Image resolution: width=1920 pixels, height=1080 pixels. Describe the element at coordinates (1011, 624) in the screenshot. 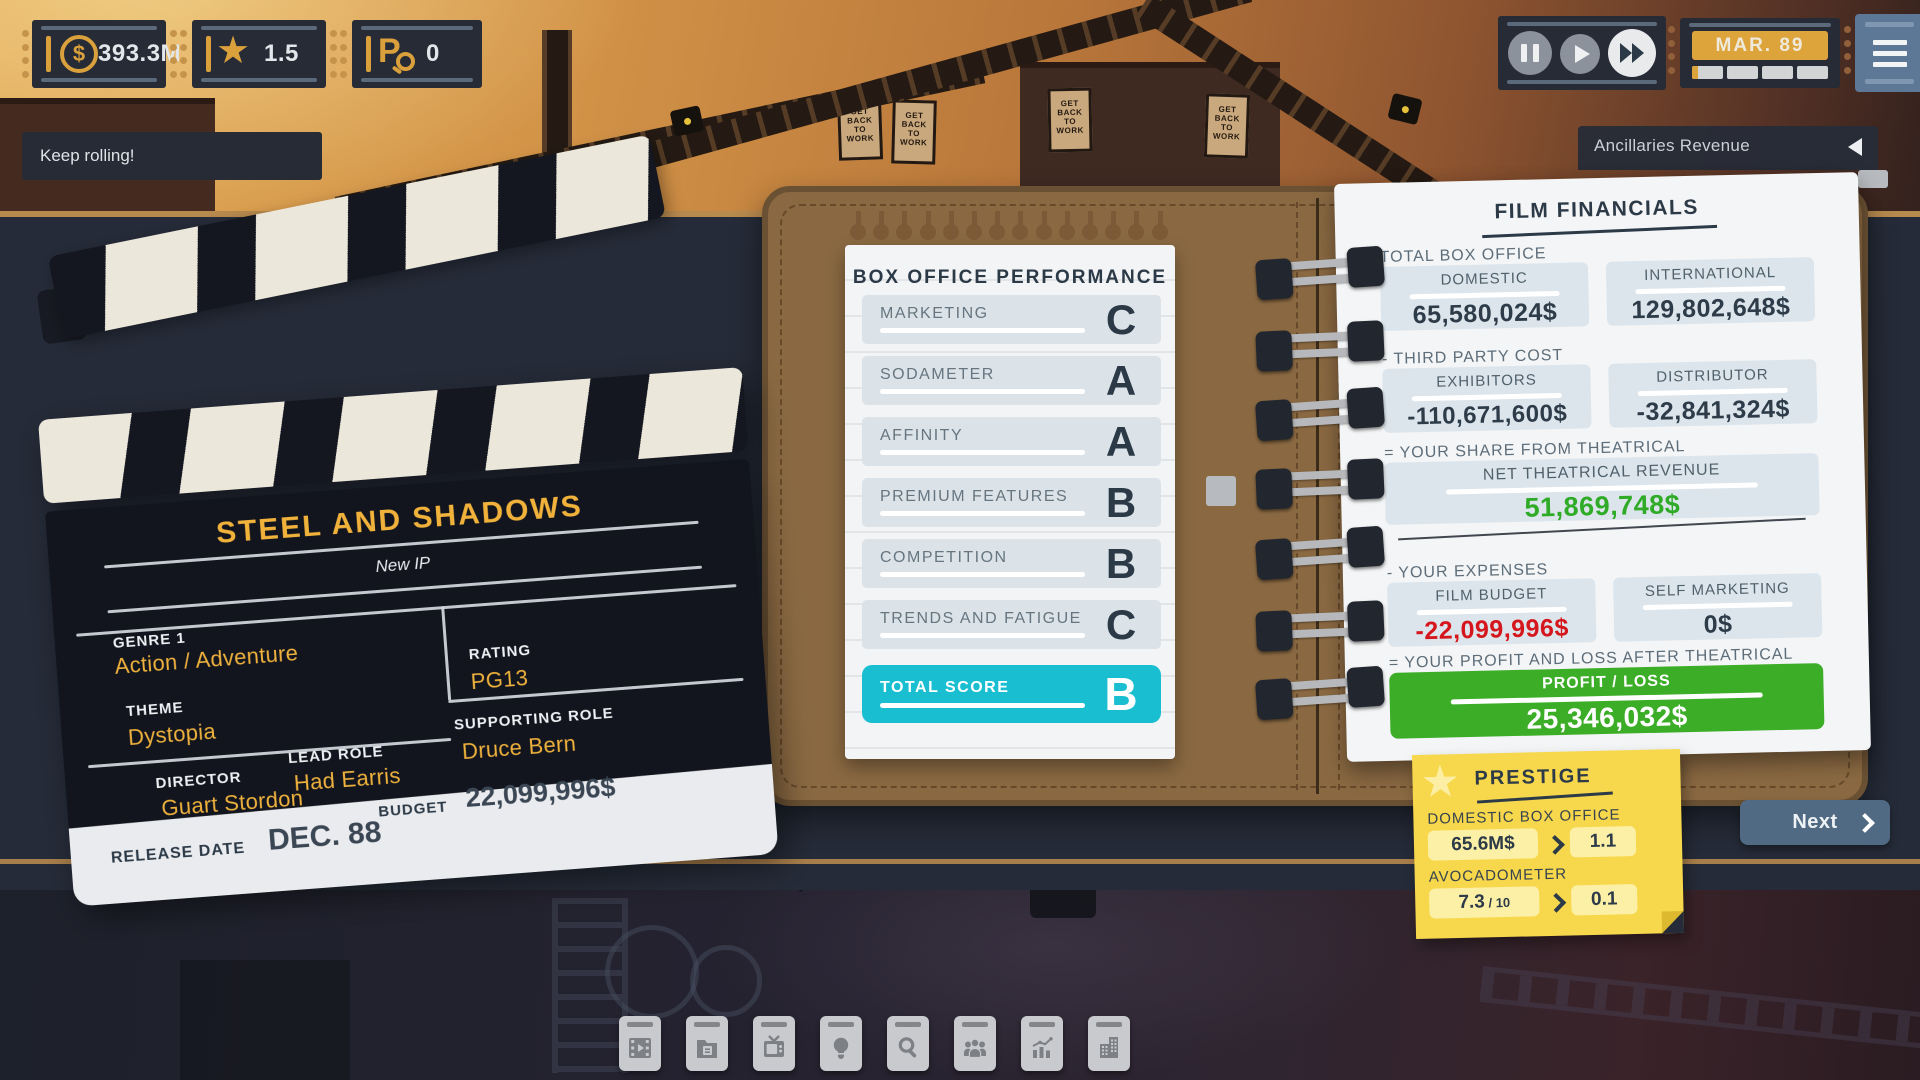

I see `performance-row: TRENDS AND FATIGUE C` at that location.